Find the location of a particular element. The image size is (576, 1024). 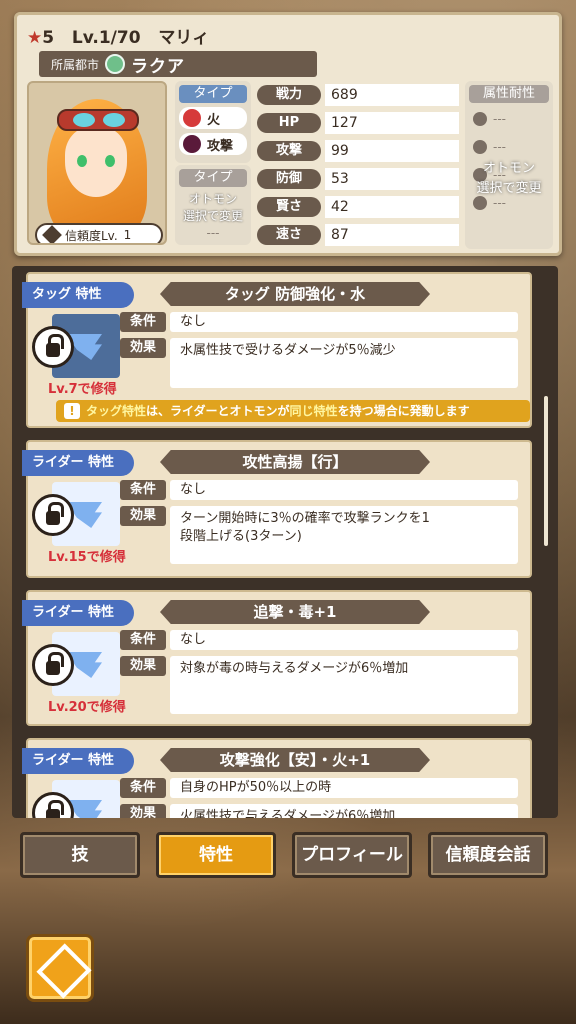

stat-row: 速さ 87 is located at coordinates (358, 235).